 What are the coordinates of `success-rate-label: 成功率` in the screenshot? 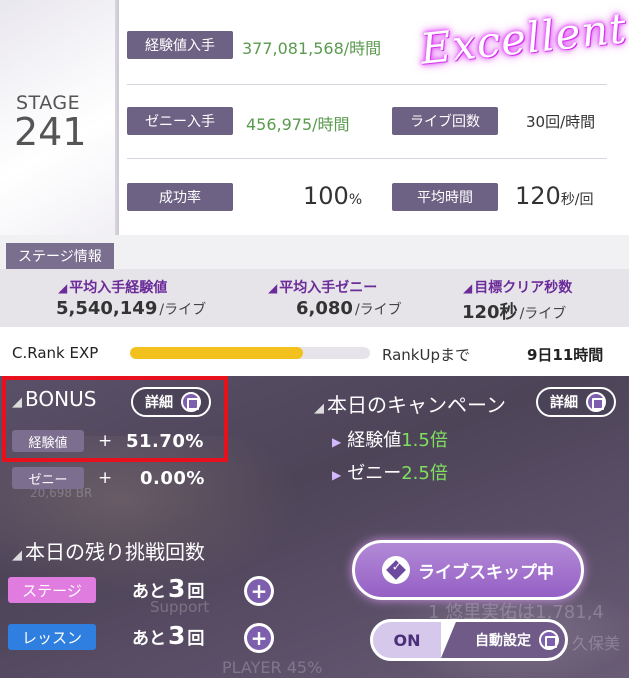 It's located at (180, 197).